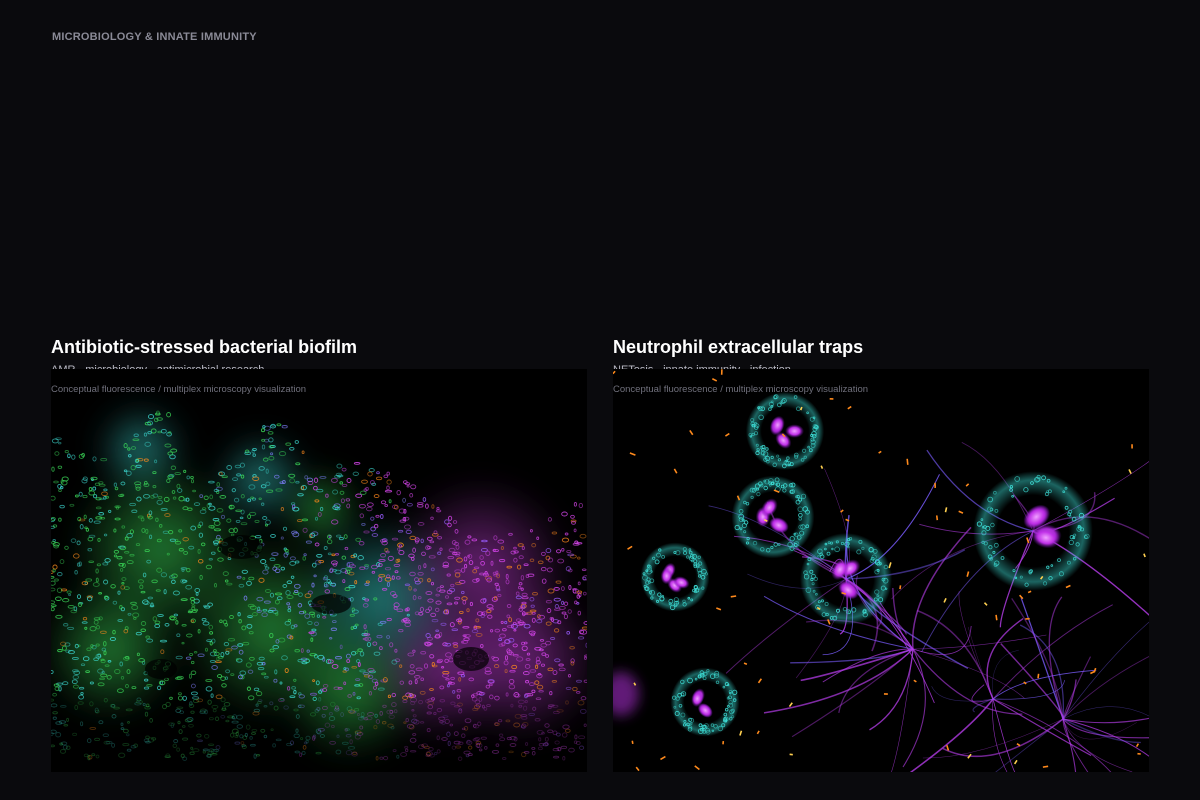 The width and height of the screenshot is (1200, 800). What do you see at coordinates (154, 37) in the screenshot?
I see `section-label: MICROBIOLOGY & INNATE IMMUNITY` at bounding box center [154, 37].